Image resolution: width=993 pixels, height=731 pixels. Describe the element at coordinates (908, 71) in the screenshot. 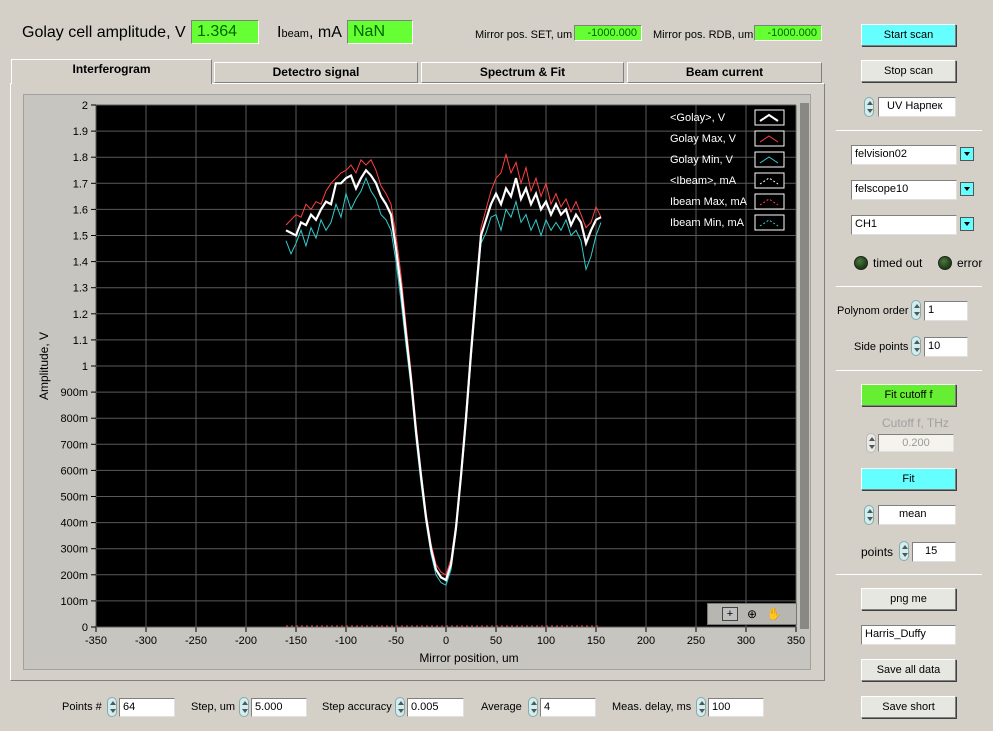

I see `stop-scan-button: Stop scan` at that location.